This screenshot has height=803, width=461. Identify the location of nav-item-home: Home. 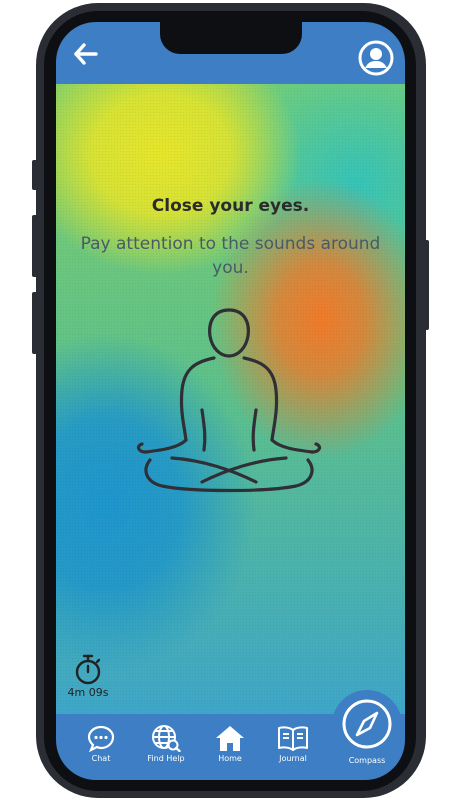
(230, 748).